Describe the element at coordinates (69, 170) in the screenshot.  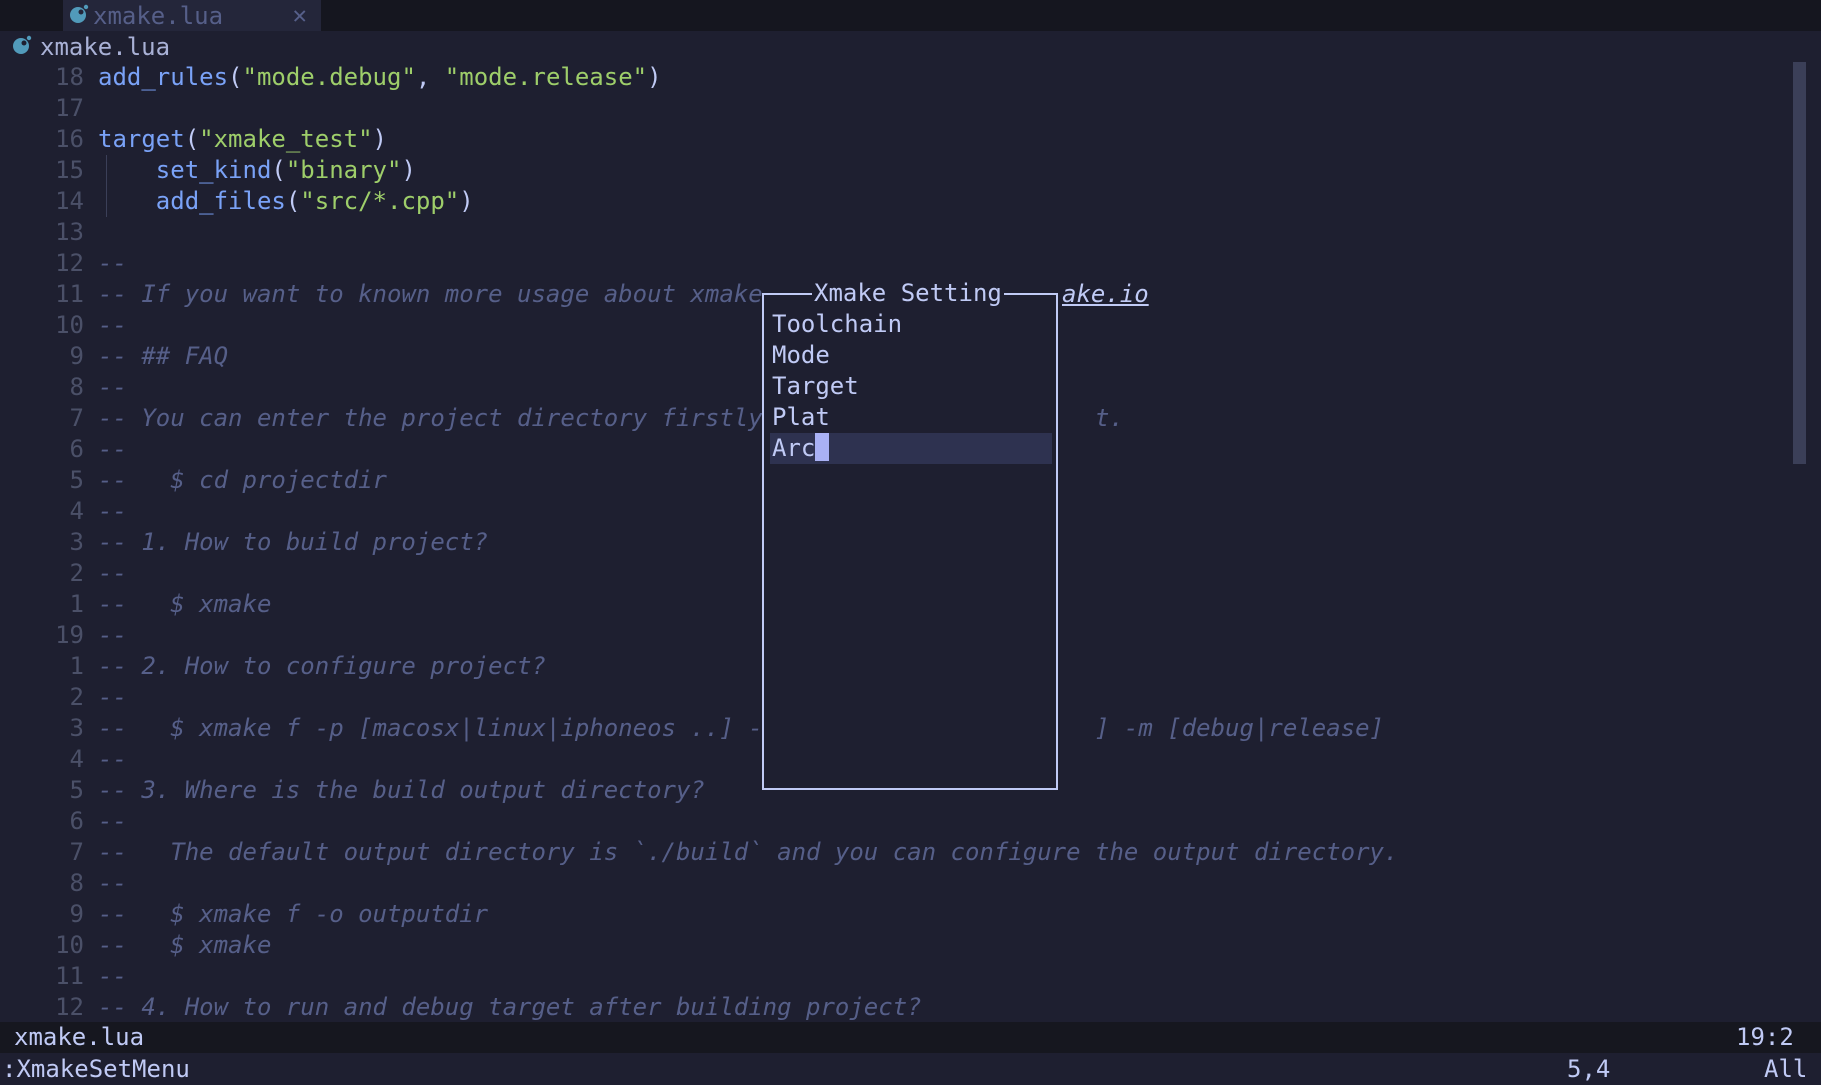
I see `line-number: 15` at that location.